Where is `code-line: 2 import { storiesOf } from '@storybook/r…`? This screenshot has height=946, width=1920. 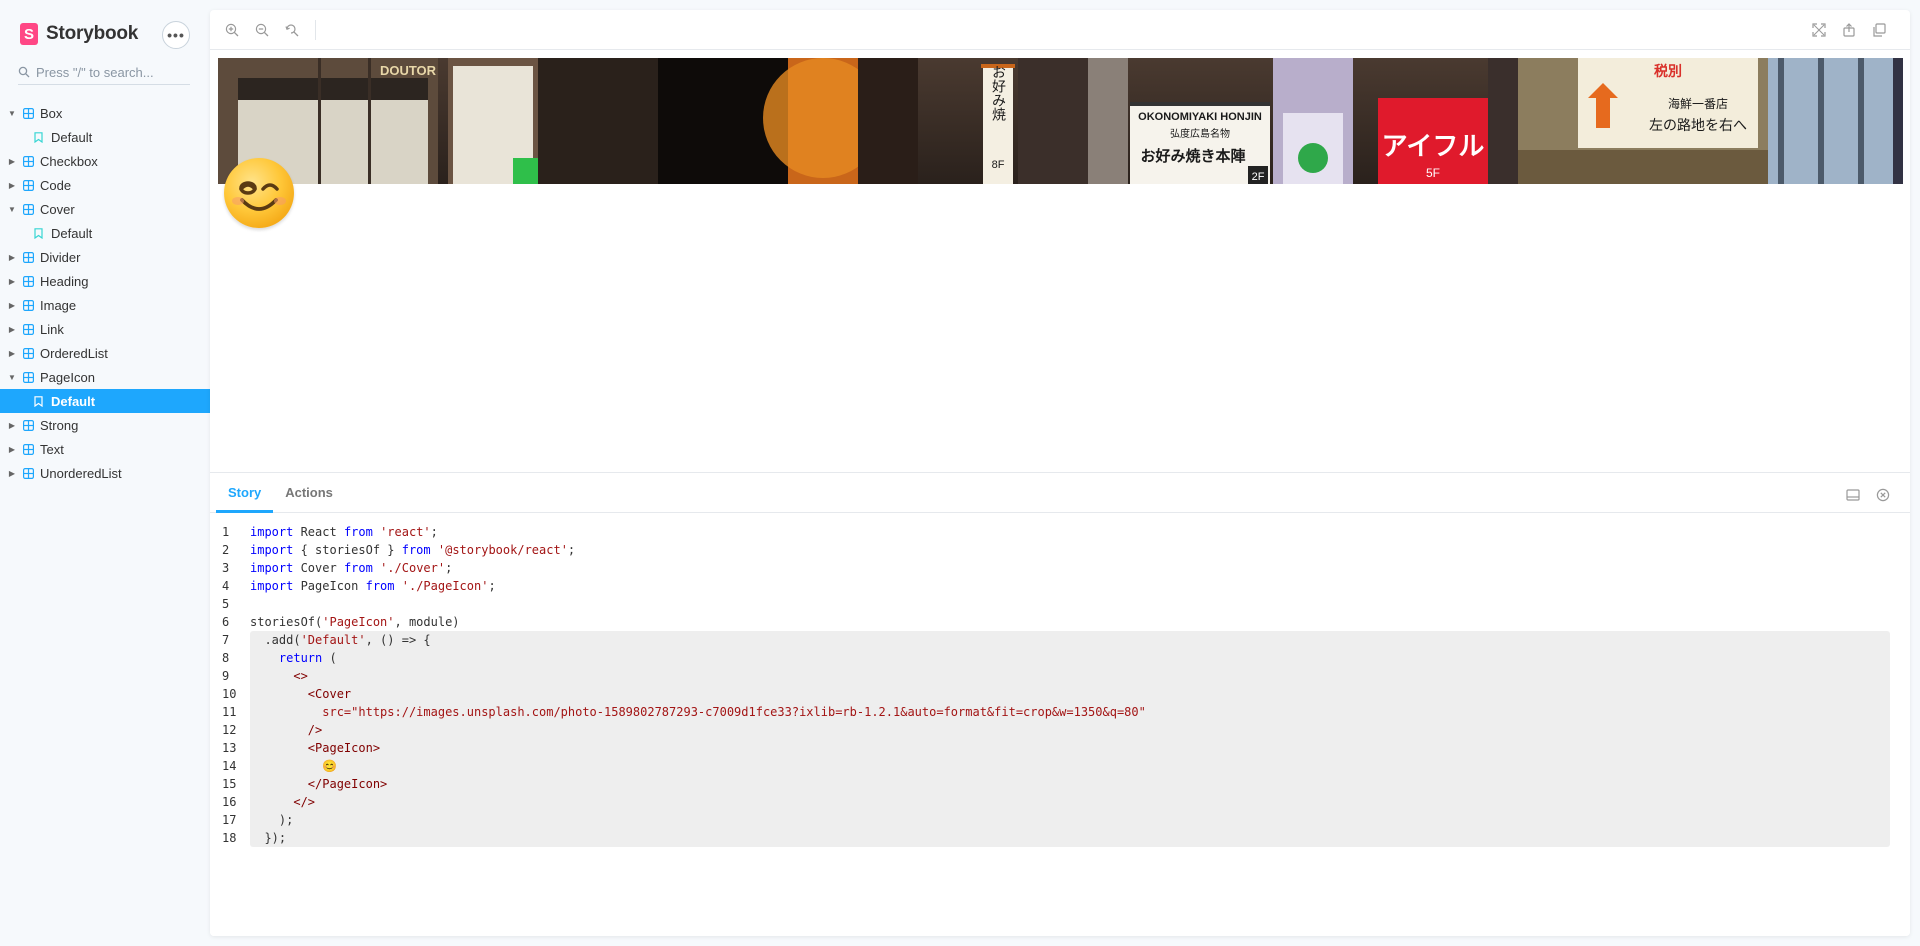
code-line: 2 import { storiesOf } from '@storybook/r… is located at coordinates (1060, 550).